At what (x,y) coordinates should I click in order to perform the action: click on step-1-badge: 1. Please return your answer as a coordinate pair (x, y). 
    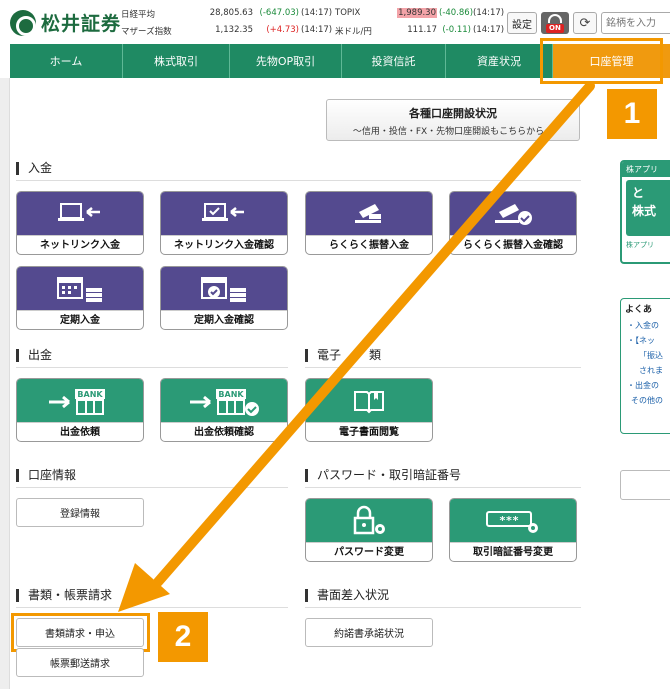
    Looking at the image, I should click on (632, 114).